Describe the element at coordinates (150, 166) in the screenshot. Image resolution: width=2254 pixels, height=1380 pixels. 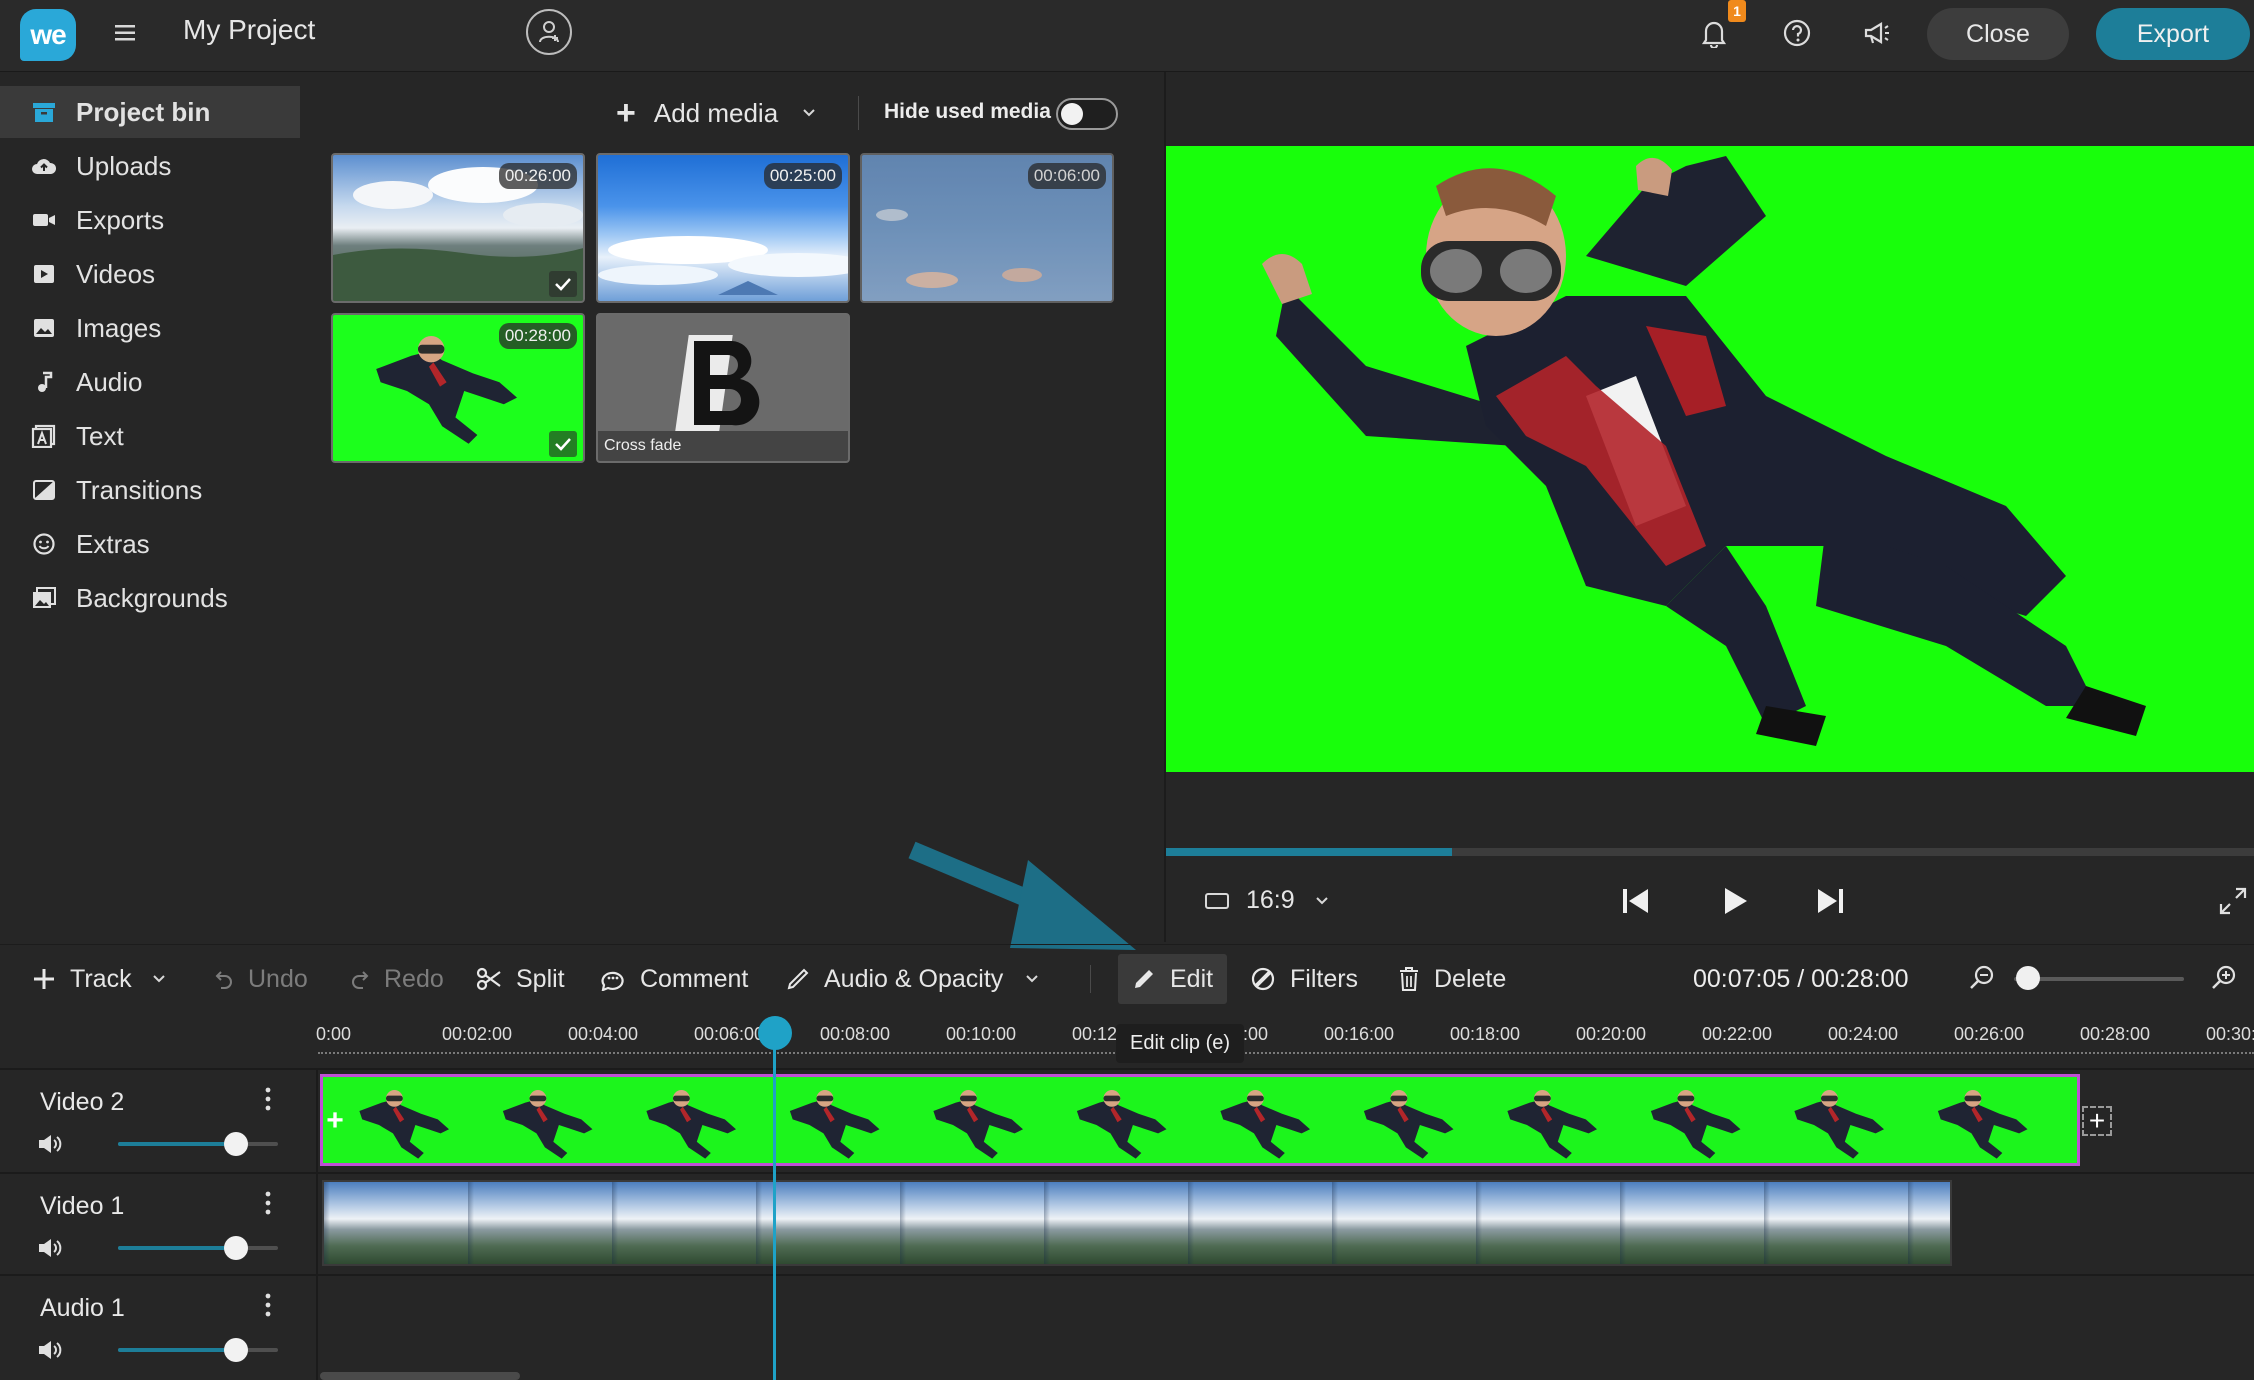
I see `sidebar-item-uploads: Uploads` at that location.